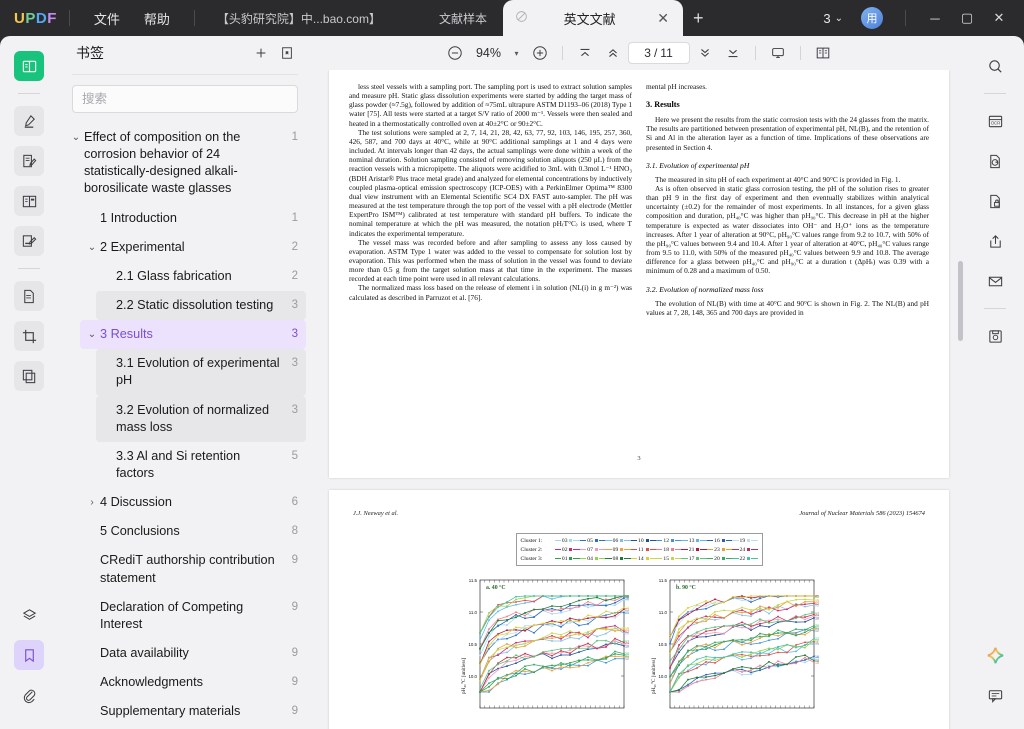 The height and width of the screenshot is (729, 1024). What do you see at coordinates (995, 66) in the screenshot?
I see `search-icon` at bounding box center [995, 66].